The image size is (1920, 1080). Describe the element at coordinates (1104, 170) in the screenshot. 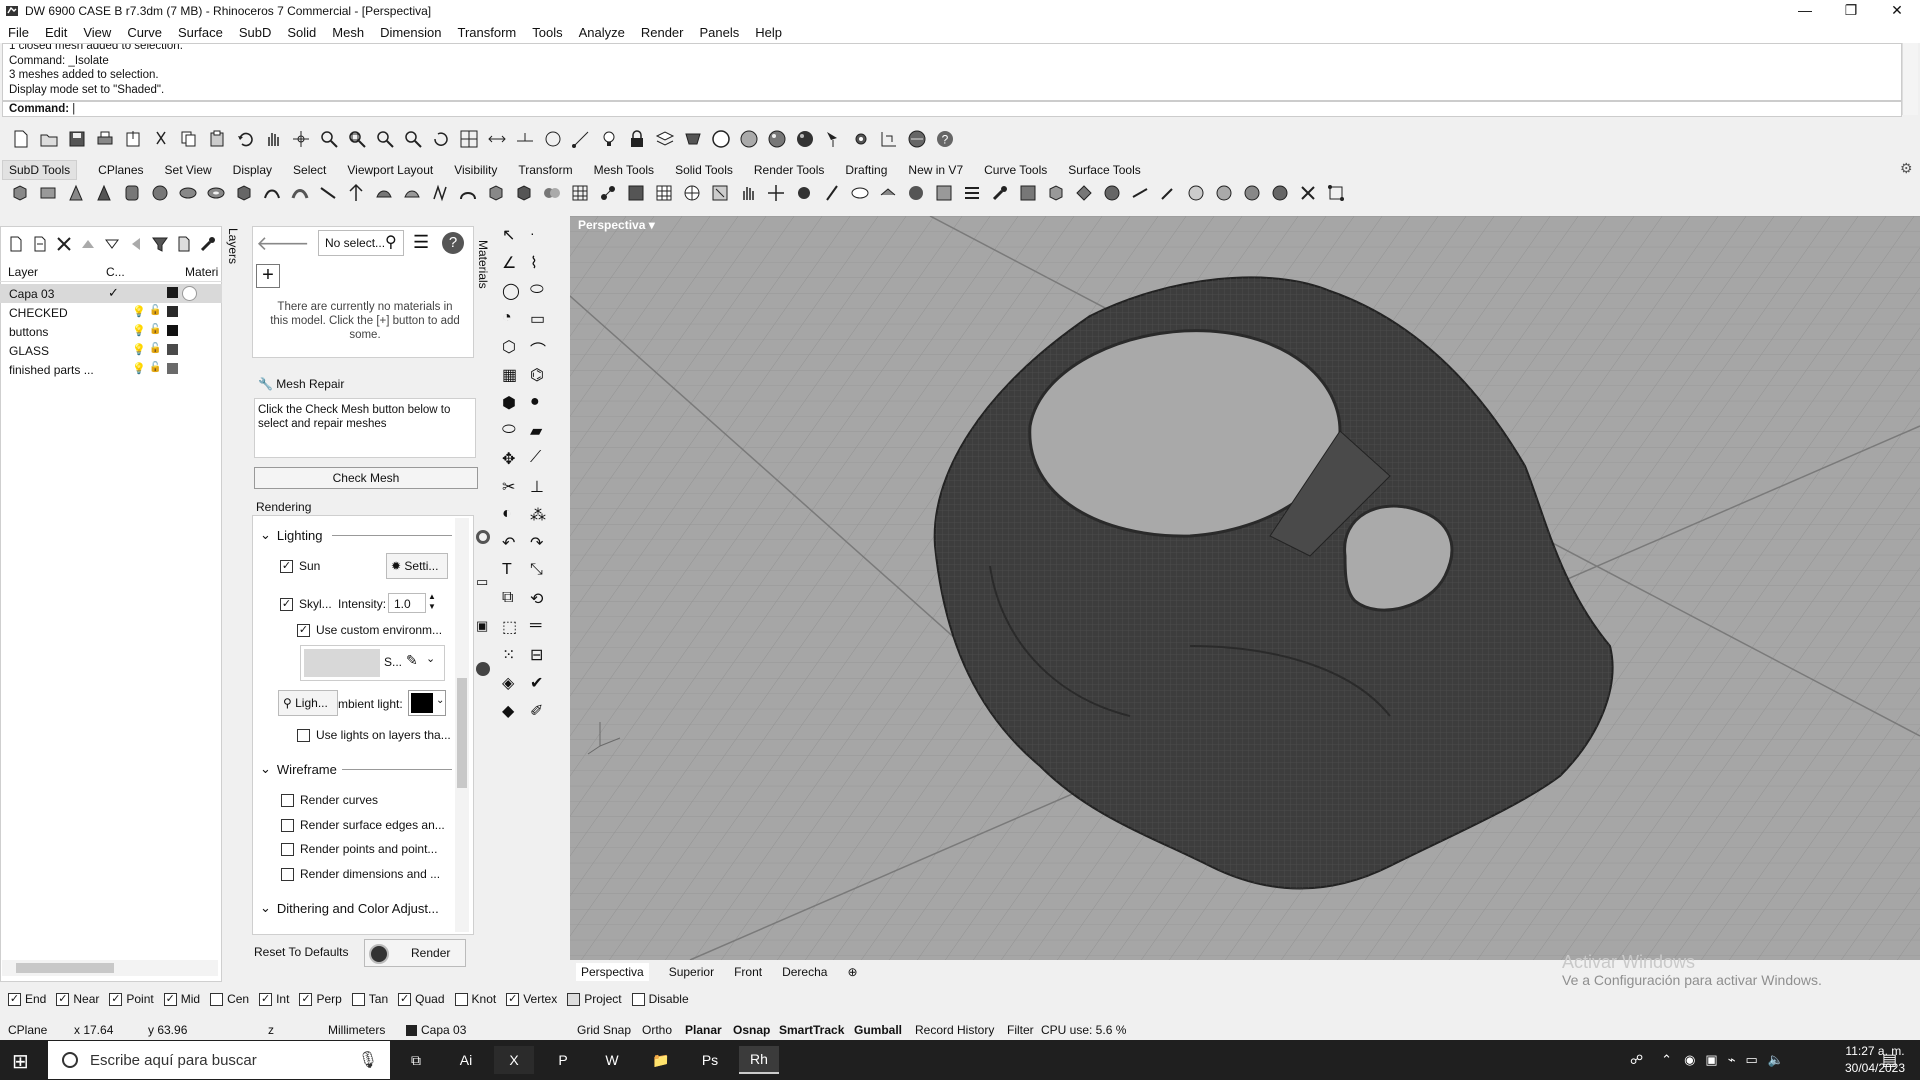

I see `tab-surface-tools: Surface Tools` at that location.